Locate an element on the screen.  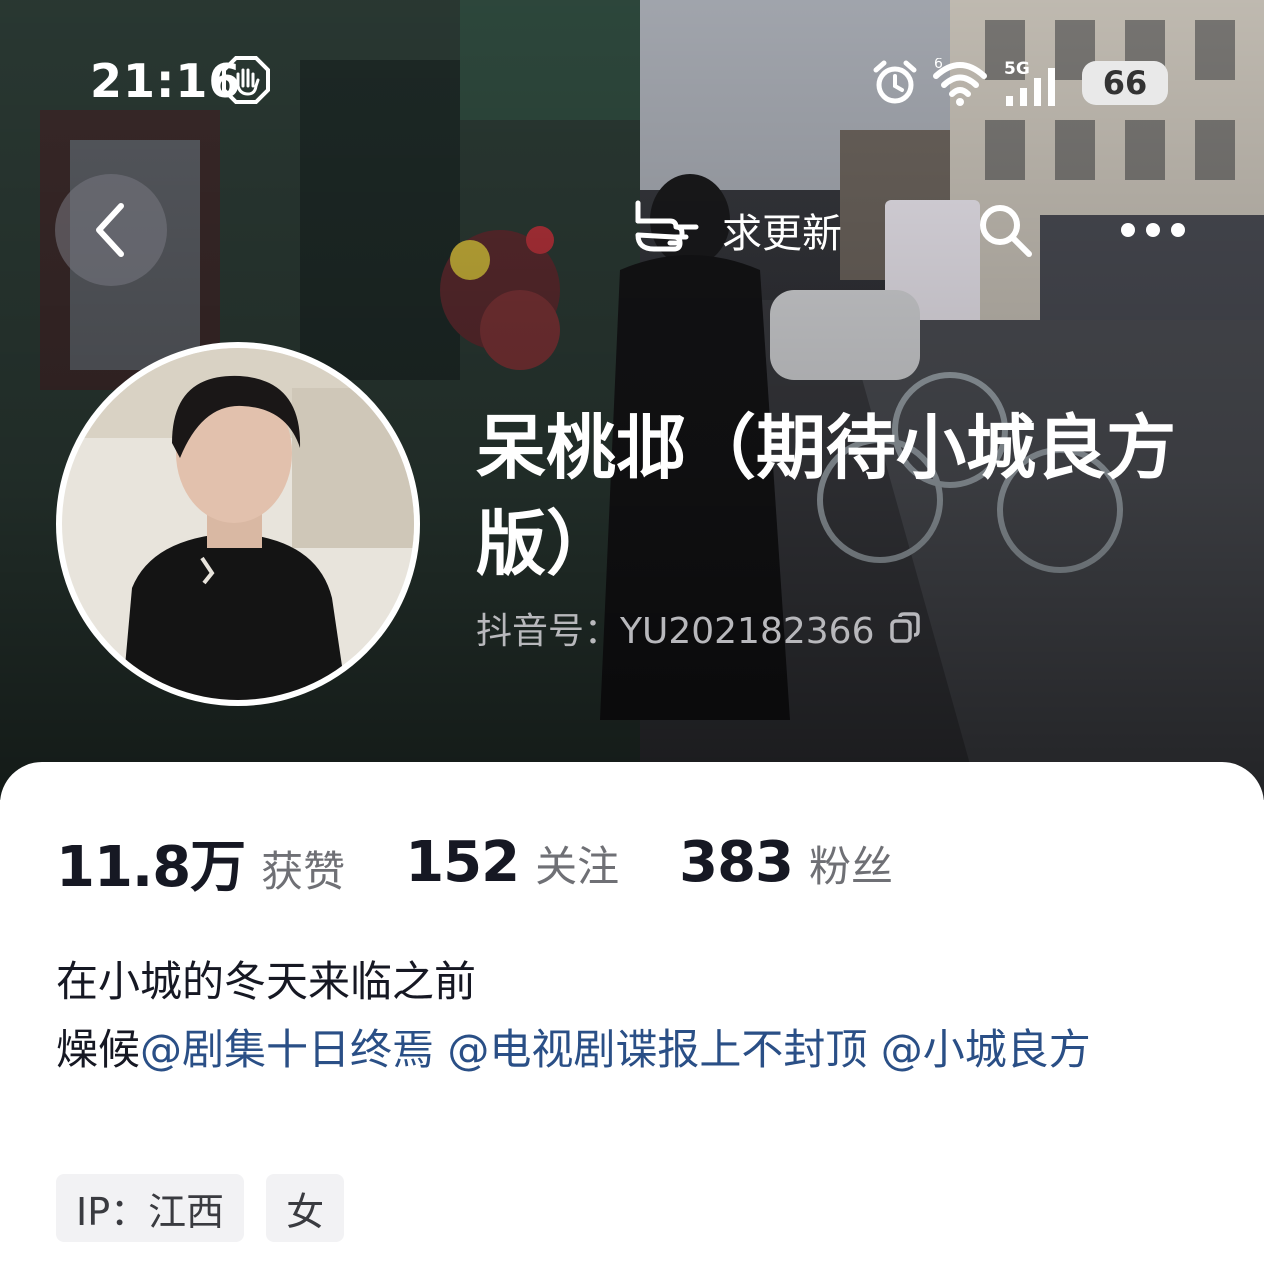
bio-prefix: 燥候 is located at coordinates (98, 1049).